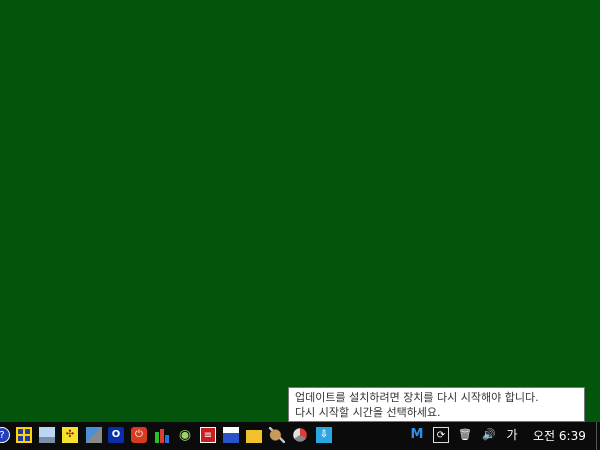 The height and width of the screenshot is (450, 600). Describe the element at coordinates (231, 435) in the screenshot. I see `save-app-icon` at that location.